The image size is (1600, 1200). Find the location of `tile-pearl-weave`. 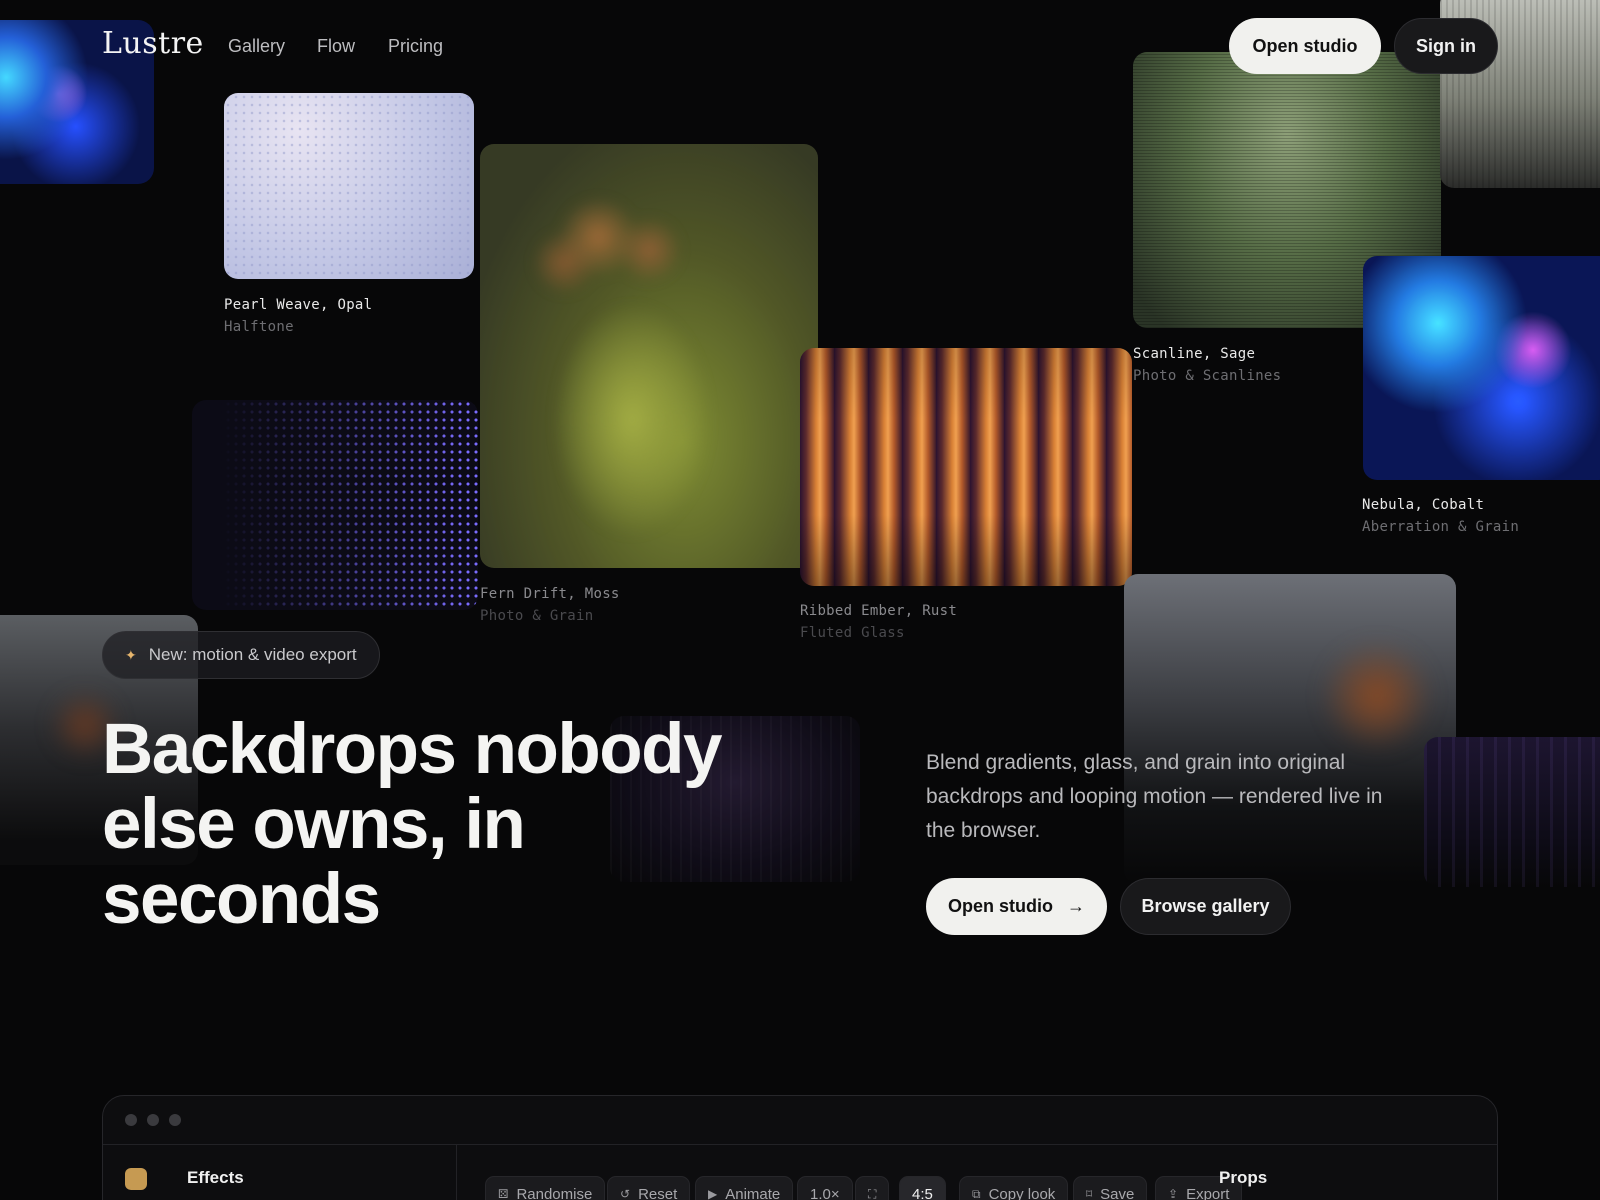

tile-pearl-weave is located at coordinates (349, 186).